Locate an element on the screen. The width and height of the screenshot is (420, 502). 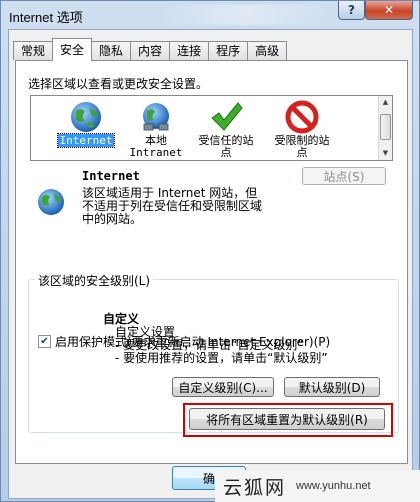
title-bar: Internet 选项 ? ✕ is located at coordinates (210, 15).